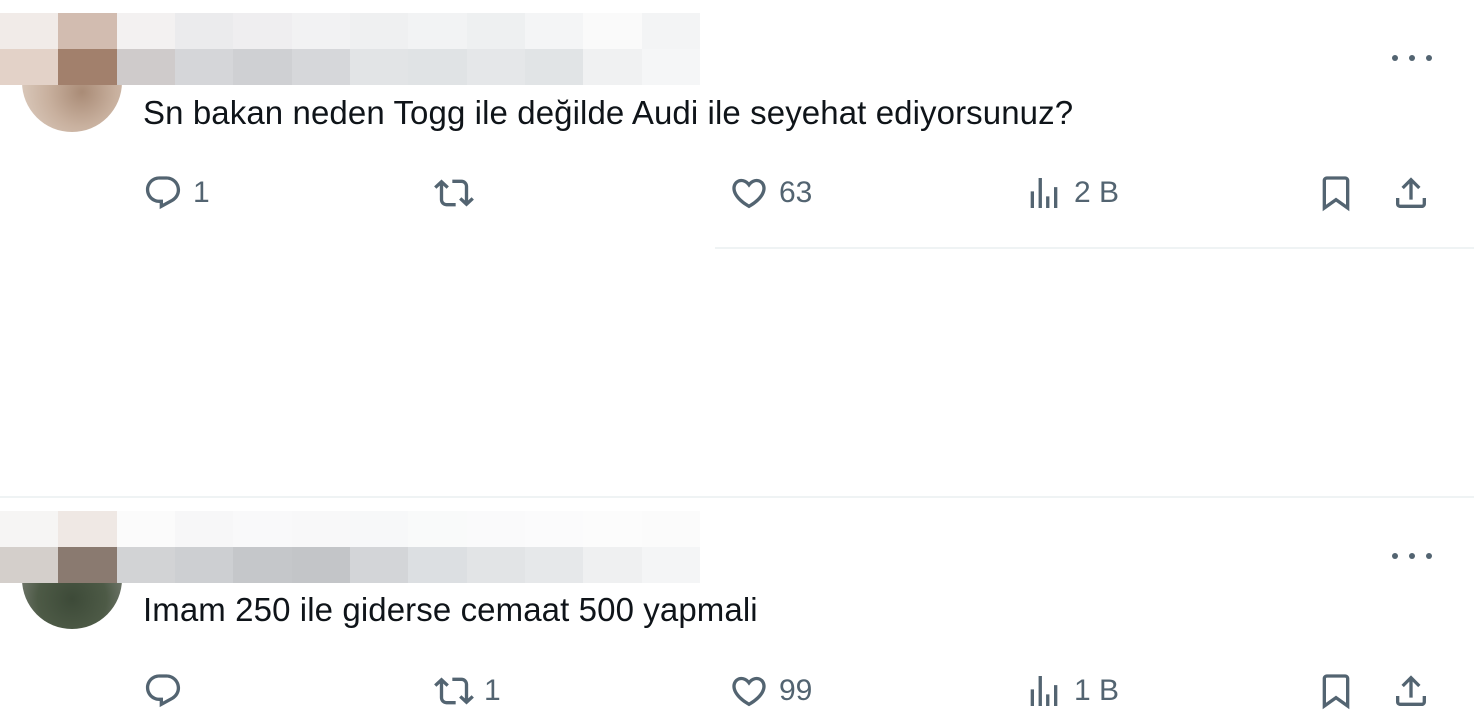 The height and width of the screenshot is (716, 1474). I want to click on views-button: 2 B, so click(1071, 193).